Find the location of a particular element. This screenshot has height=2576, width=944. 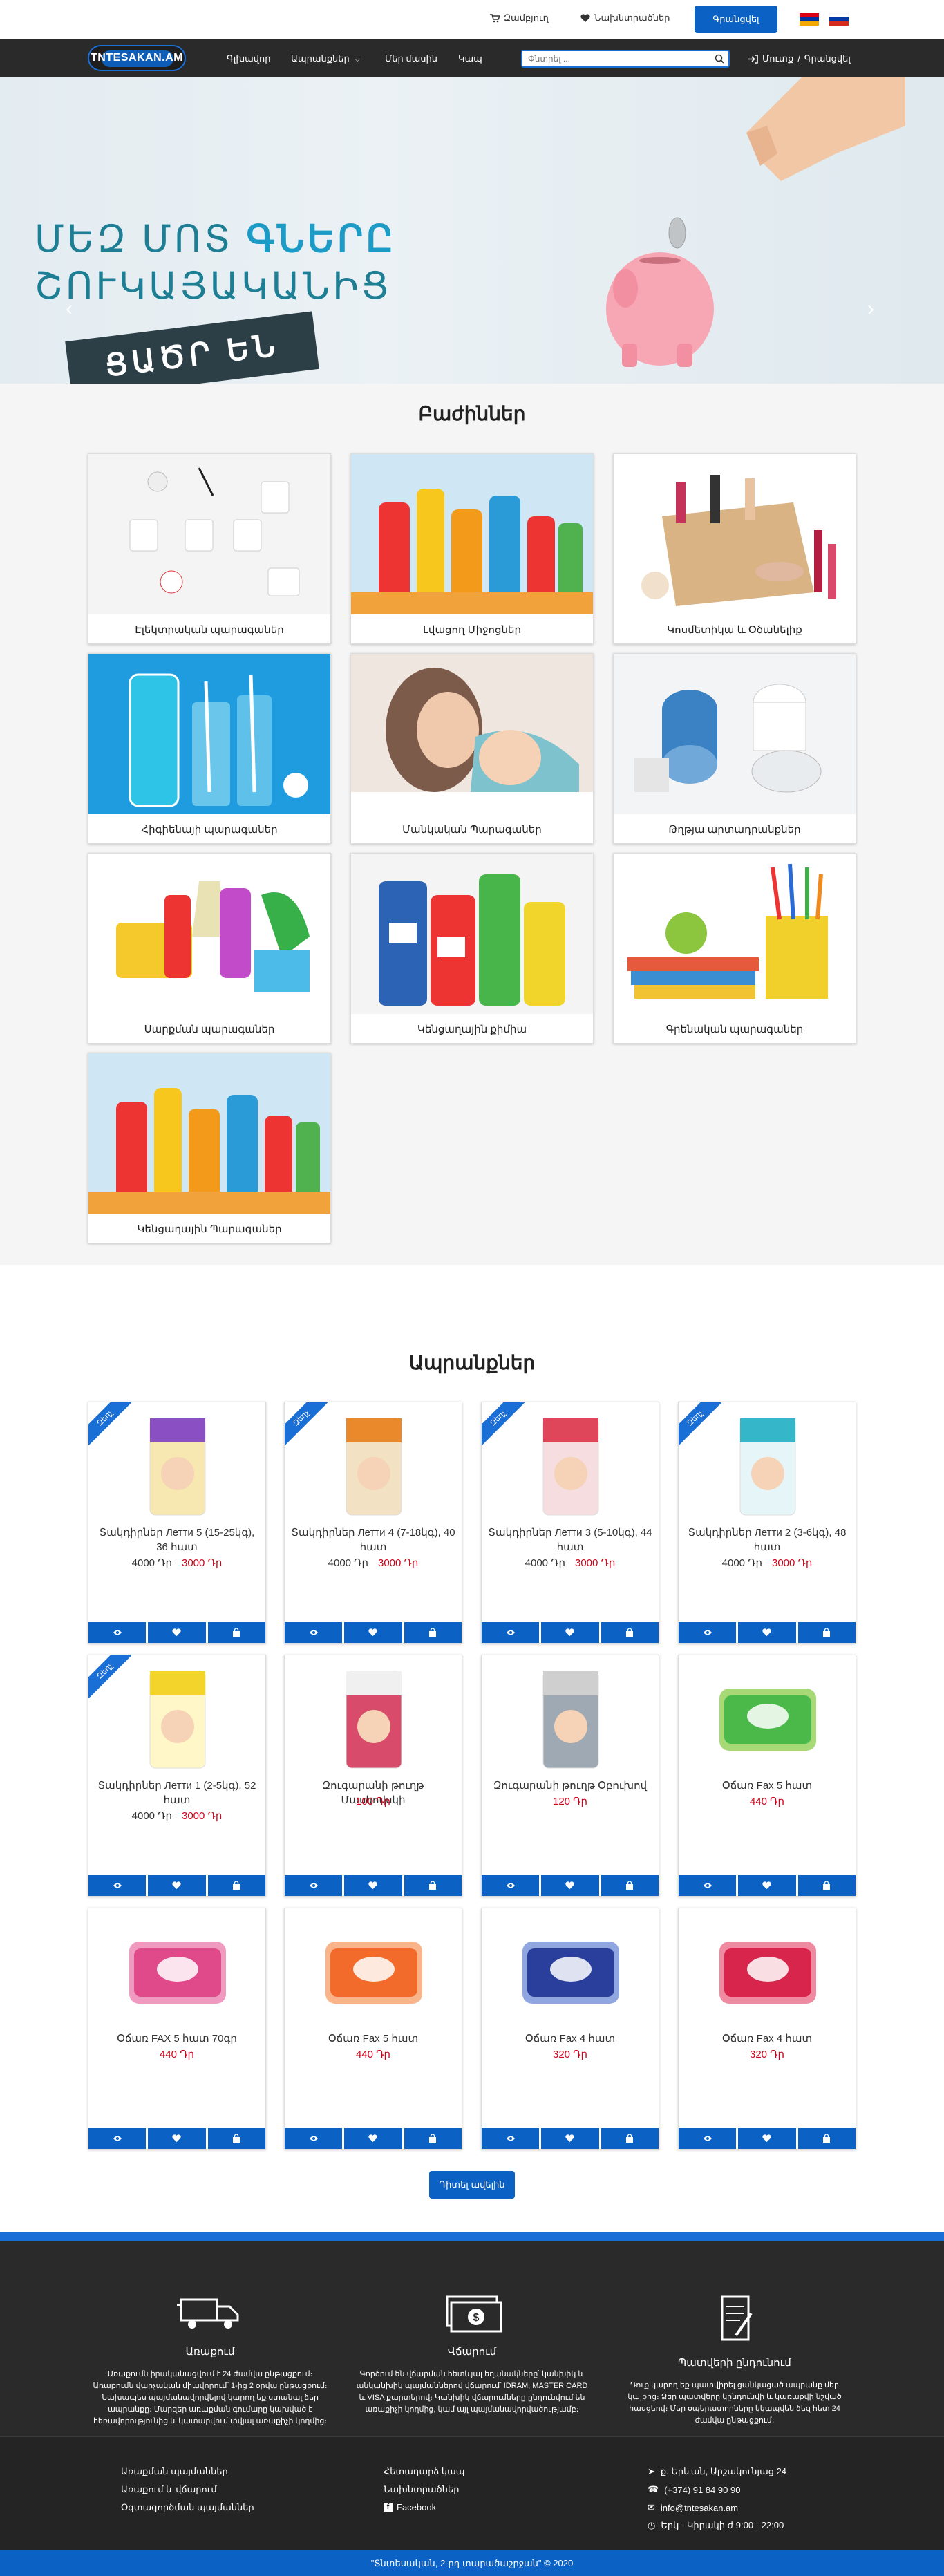

product-name: Տակդիրներ Летти 2 (3-6կգ), 48 հատ is located at coordinates (767, 1539).